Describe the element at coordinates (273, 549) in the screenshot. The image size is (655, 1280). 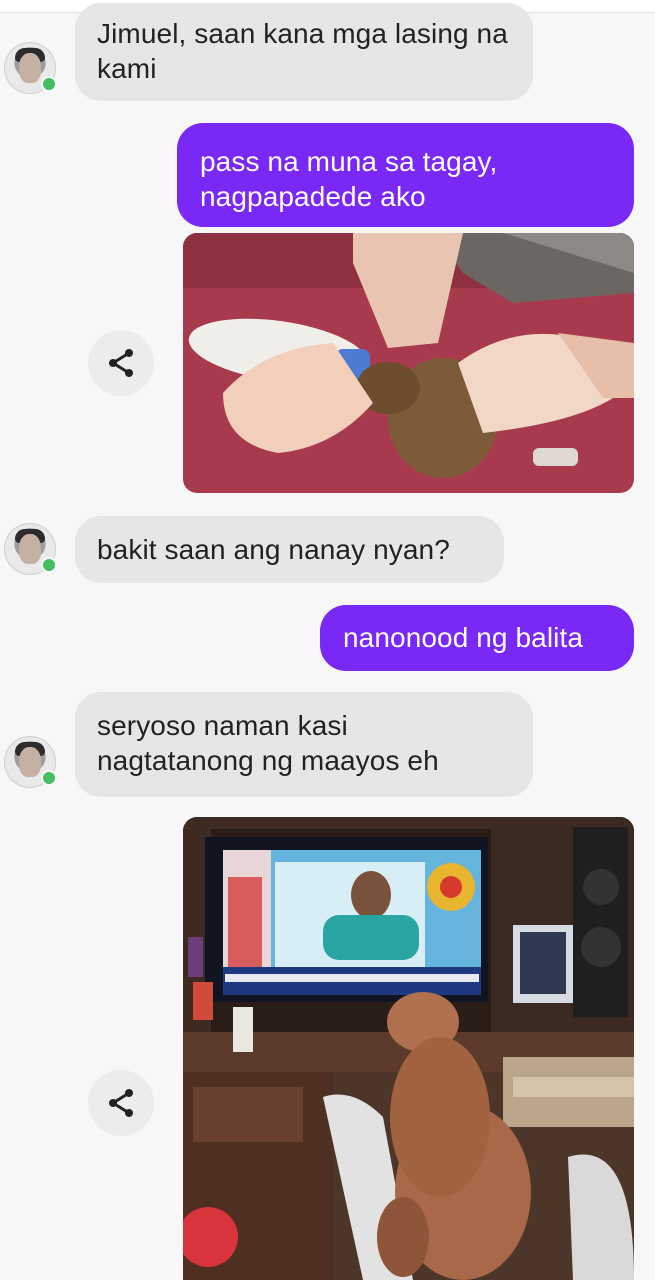
I see `message-text: bakit saan ang nanay nyan?` at that location.